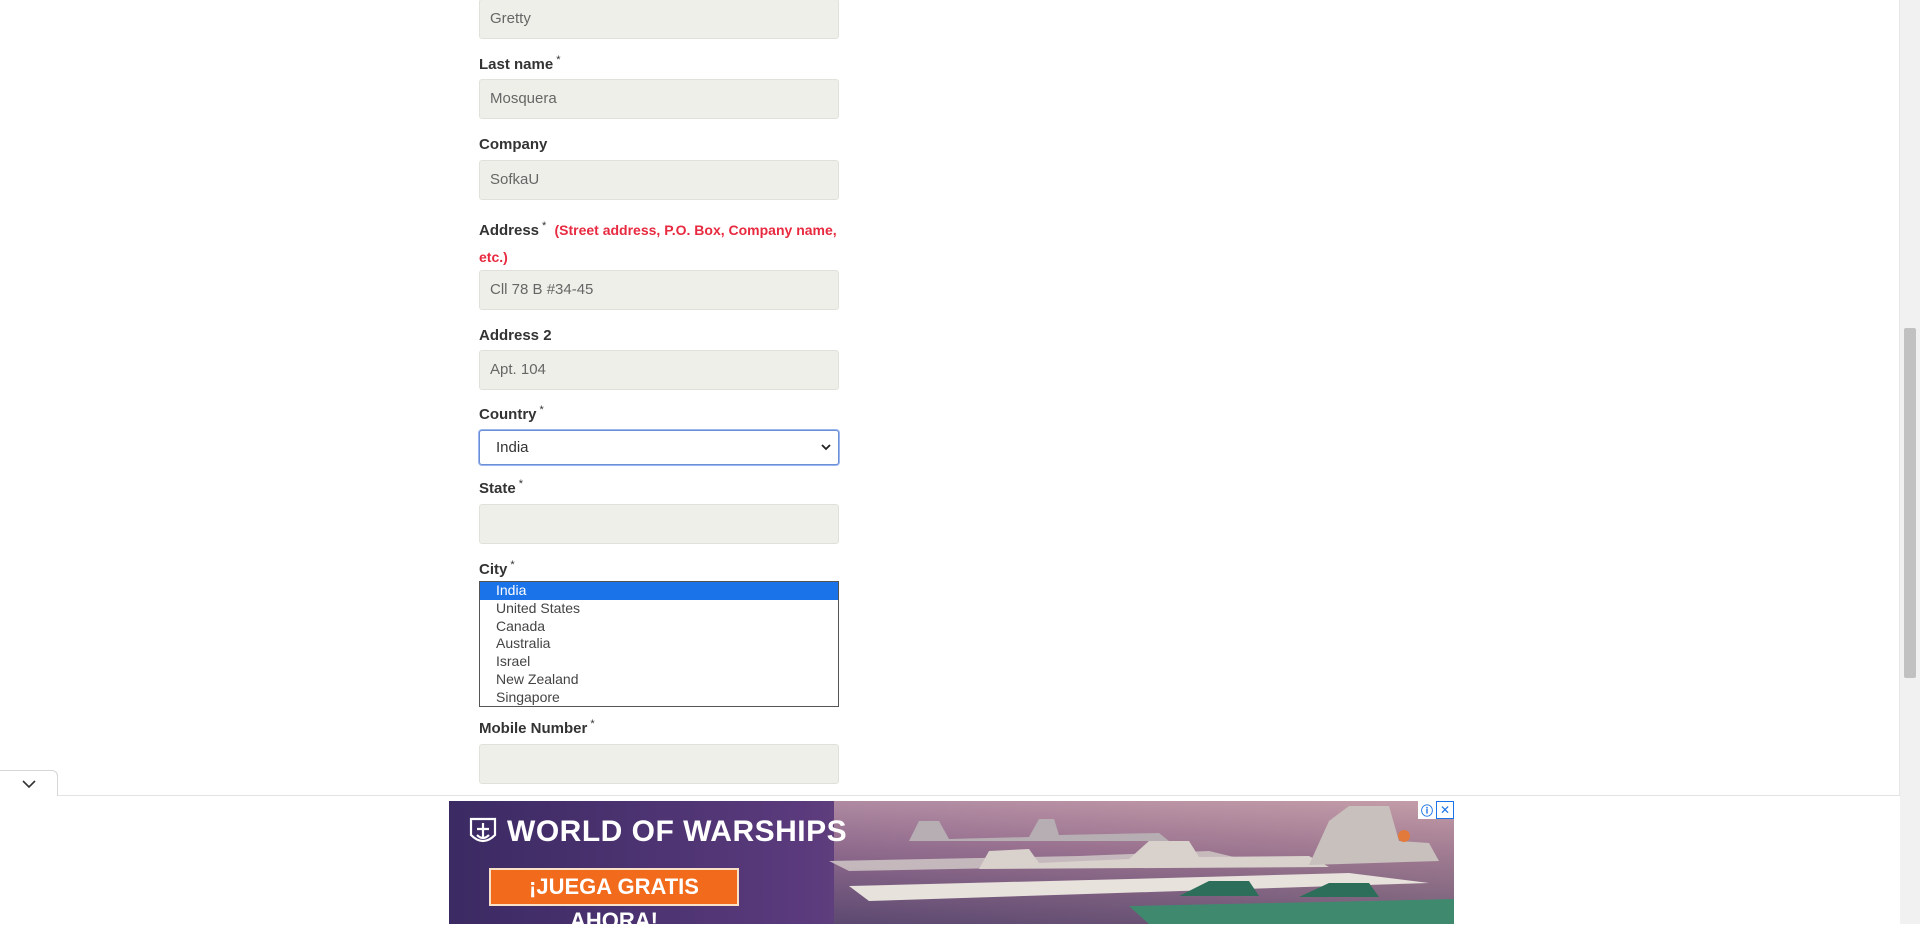  I want to click on last-name-field: Mosquera, so click(659, 99).